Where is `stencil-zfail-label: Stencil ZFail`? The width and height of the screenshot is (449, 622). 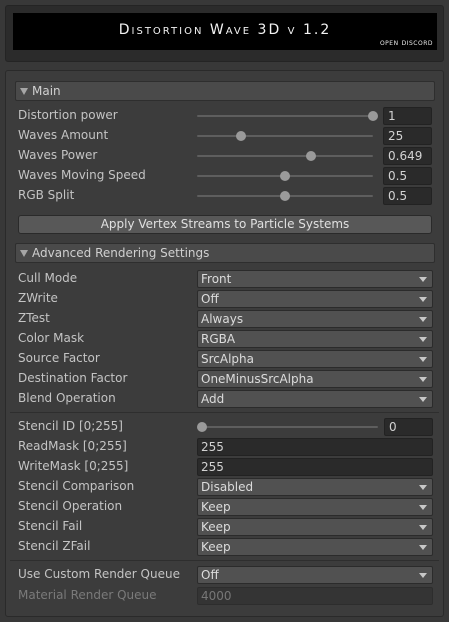 stencil-zfail-label: Stencil ZFail is located at coordinates (54, 546).